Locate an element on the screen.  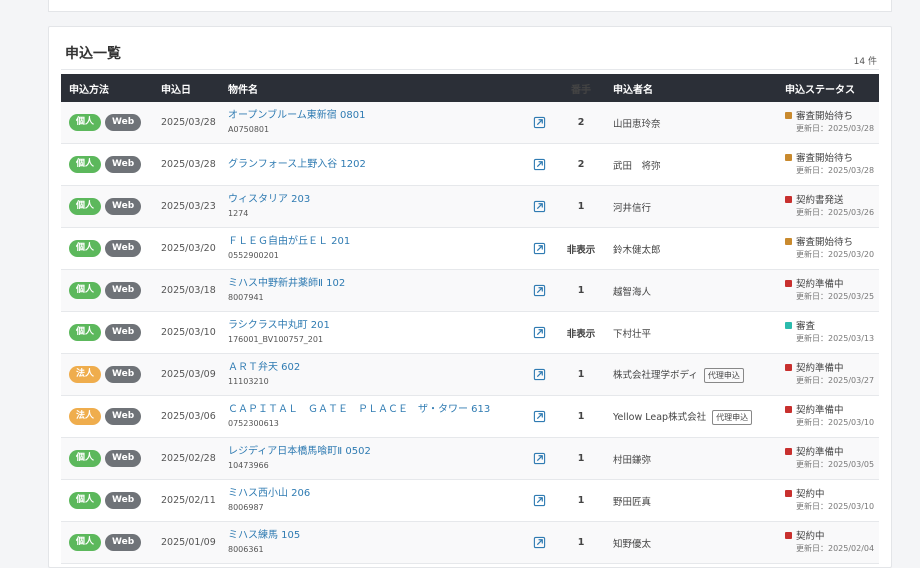
application-date: 2025/03/18 is located at coordinates (186, 290).